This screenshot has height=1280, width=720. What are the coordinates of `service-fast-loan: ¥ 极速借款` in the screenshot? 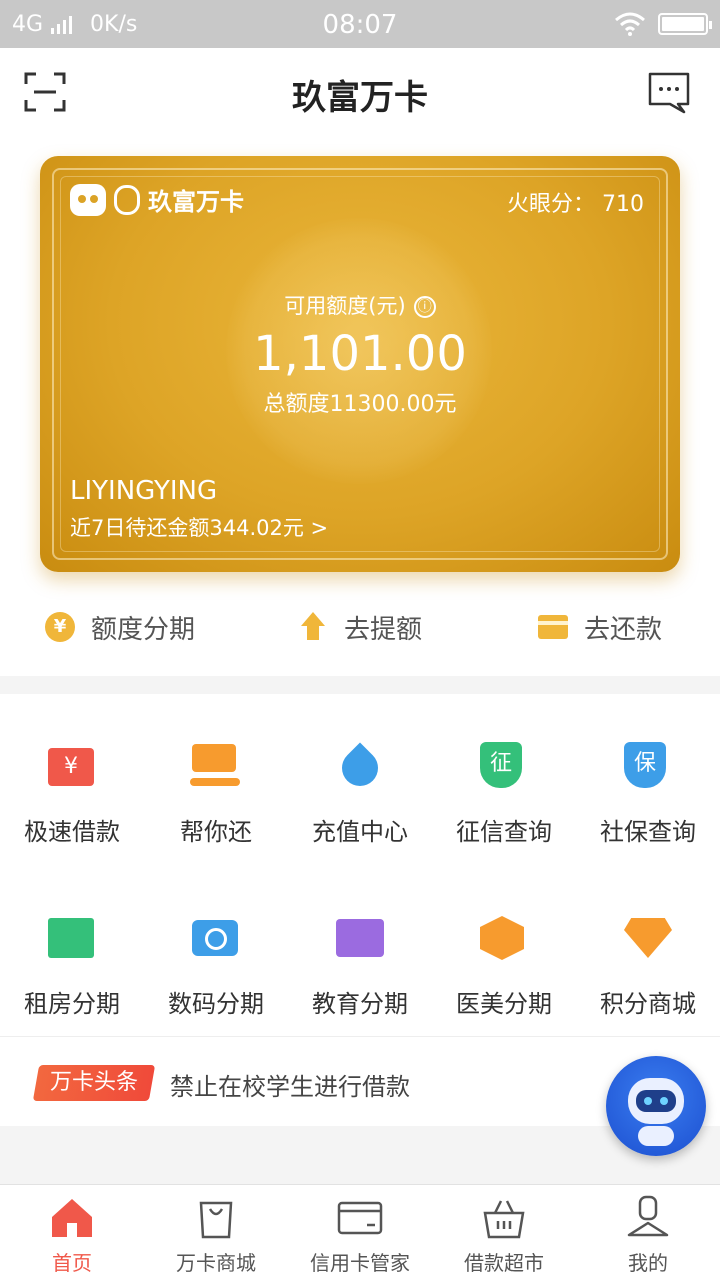 It's located at (72, 794).